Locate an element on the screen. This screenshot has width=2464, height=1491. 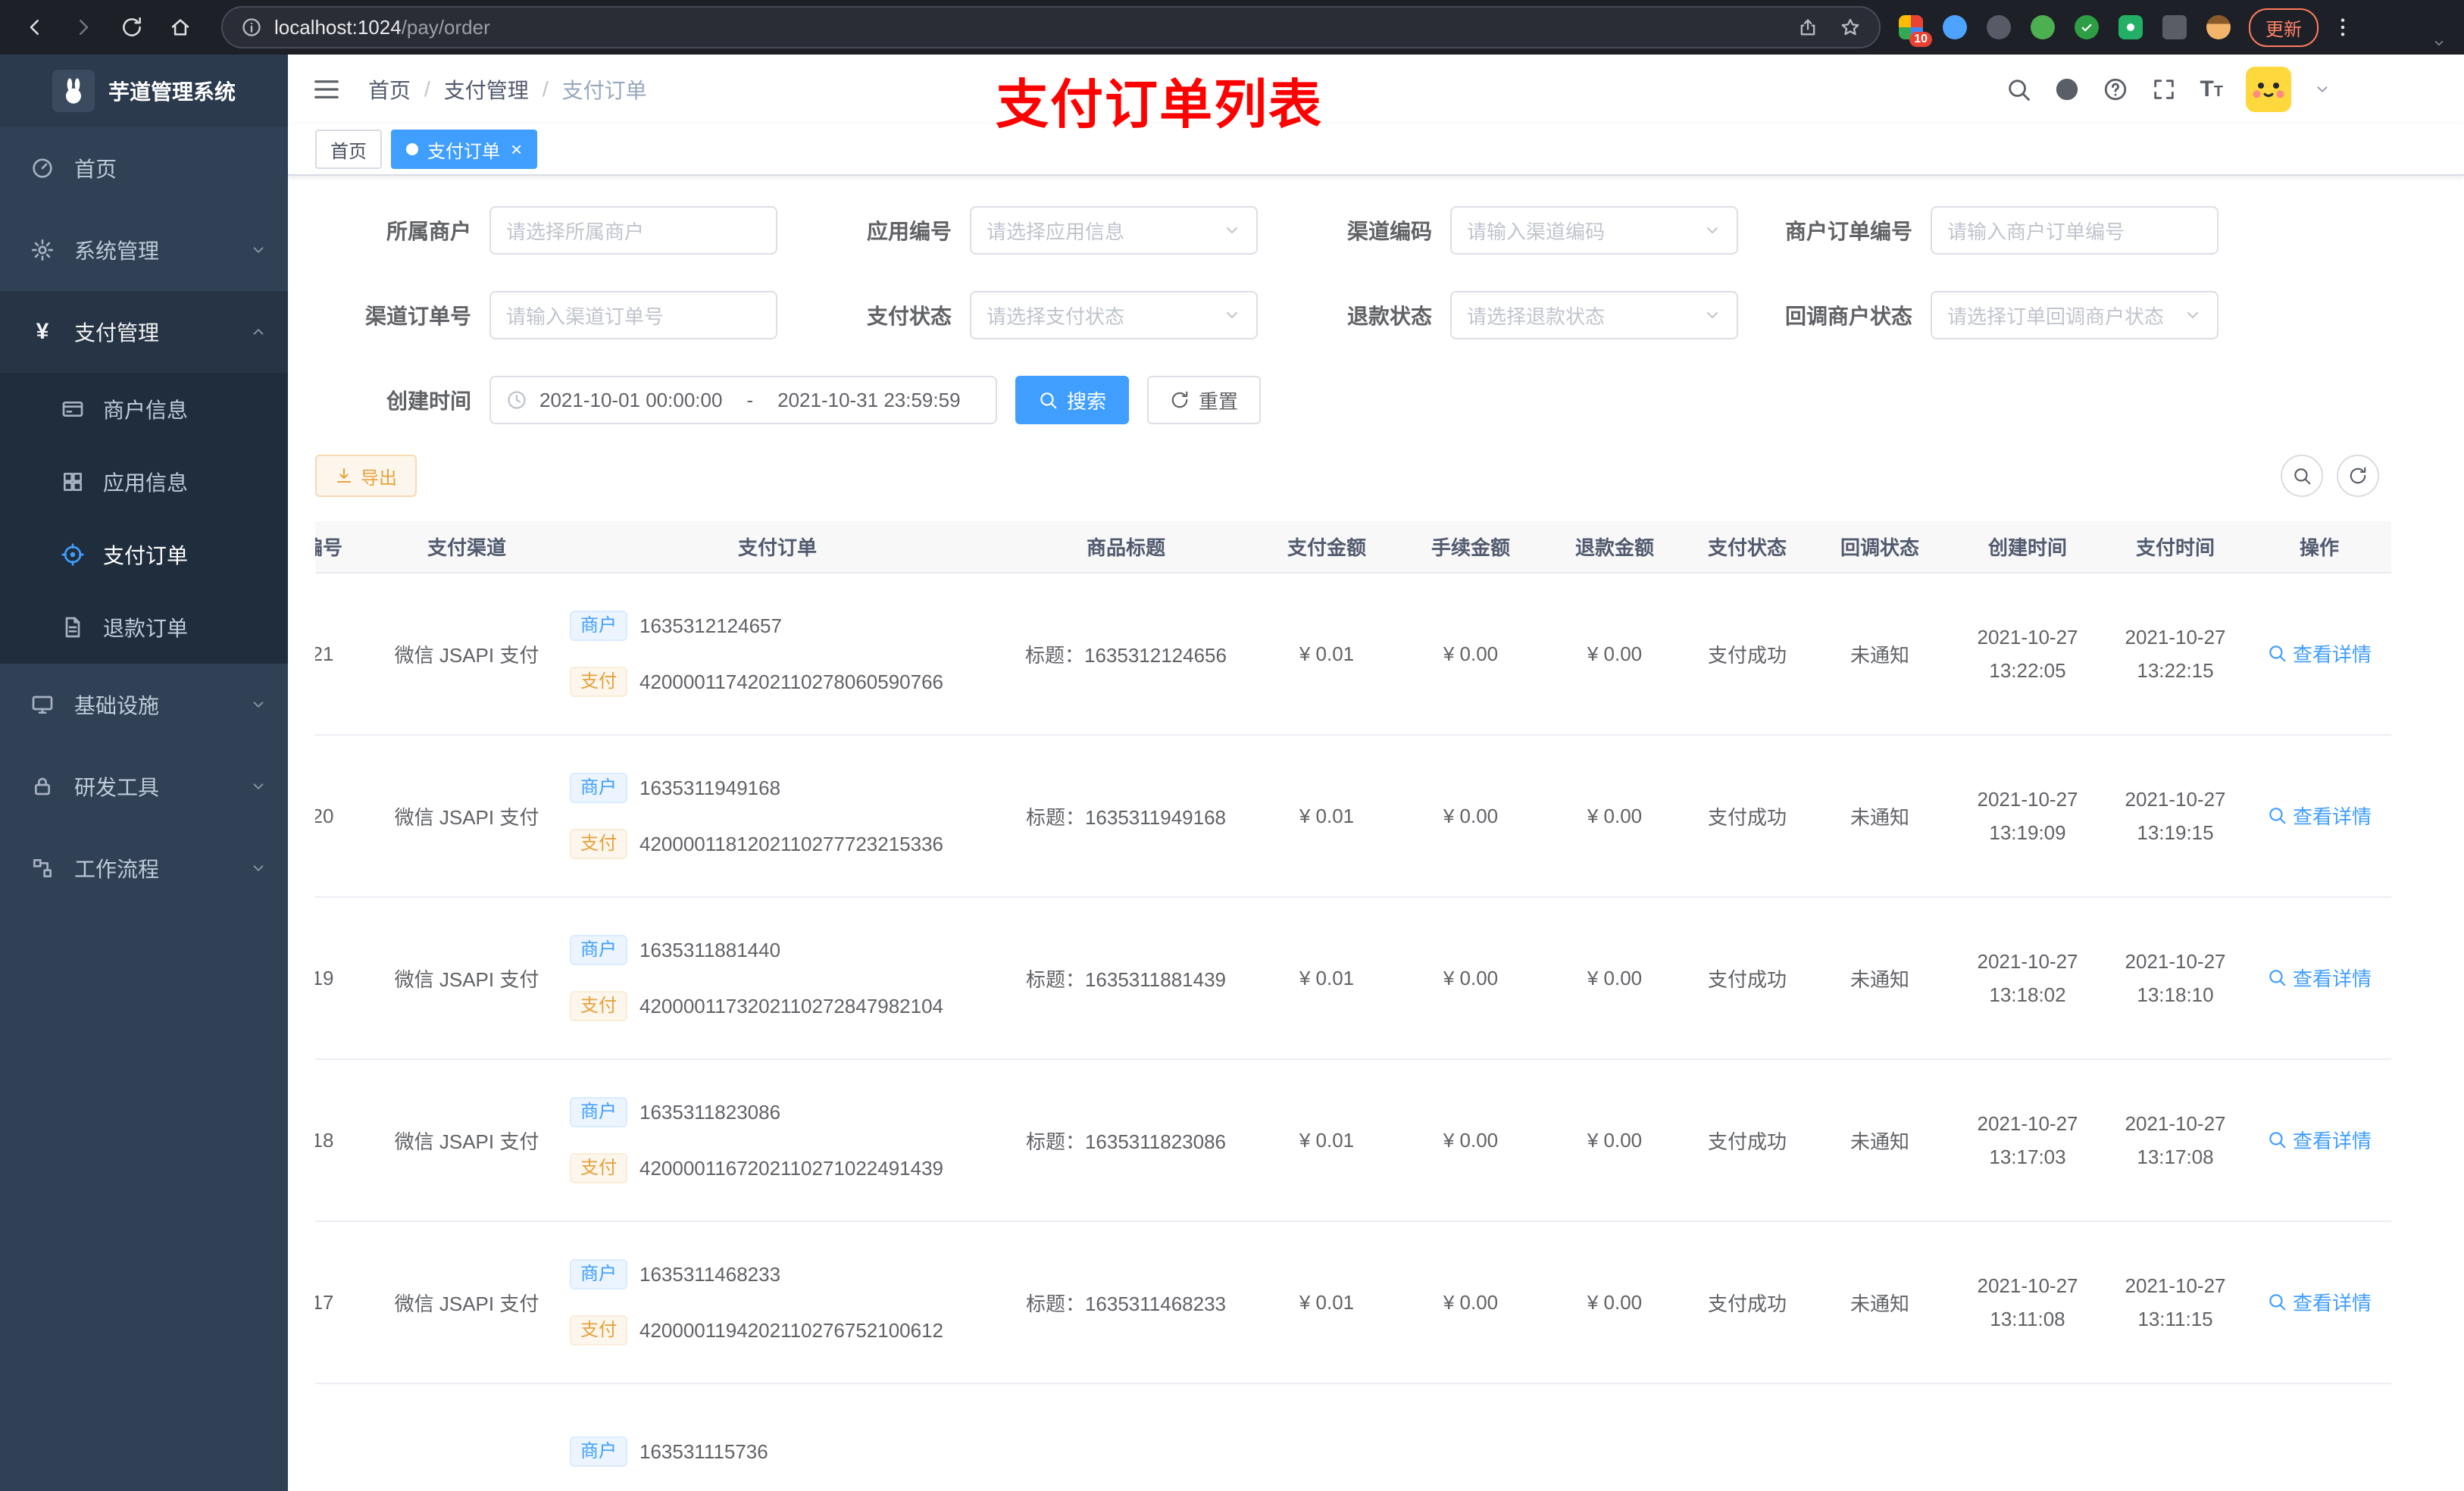
extension-icon-green is located at coordinates (2043, 27).